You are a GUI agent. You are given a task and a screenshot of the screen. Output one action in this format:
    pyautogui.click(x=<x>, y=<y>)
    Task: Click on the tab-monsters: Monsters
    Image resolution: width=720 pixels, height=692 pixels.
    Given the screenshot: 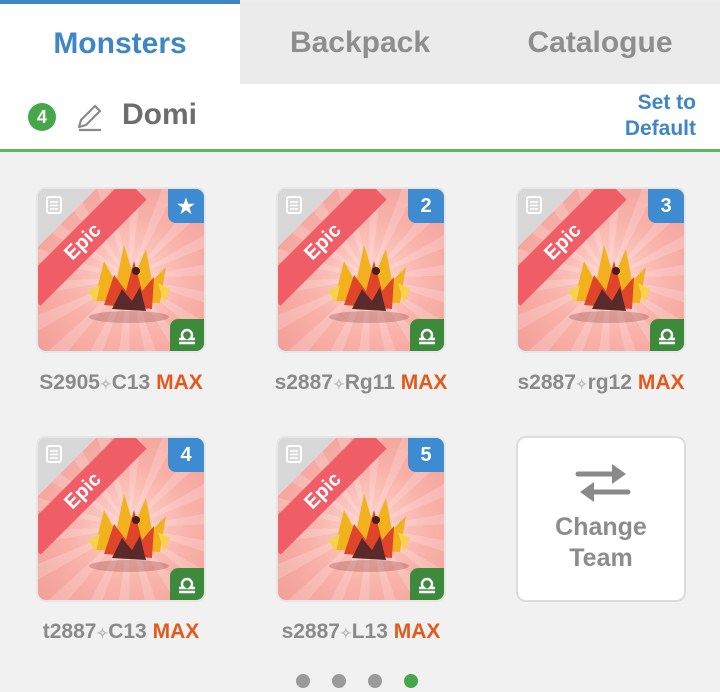 What is the action you would take?
    pyautogui.click(x=120, y=42)
    